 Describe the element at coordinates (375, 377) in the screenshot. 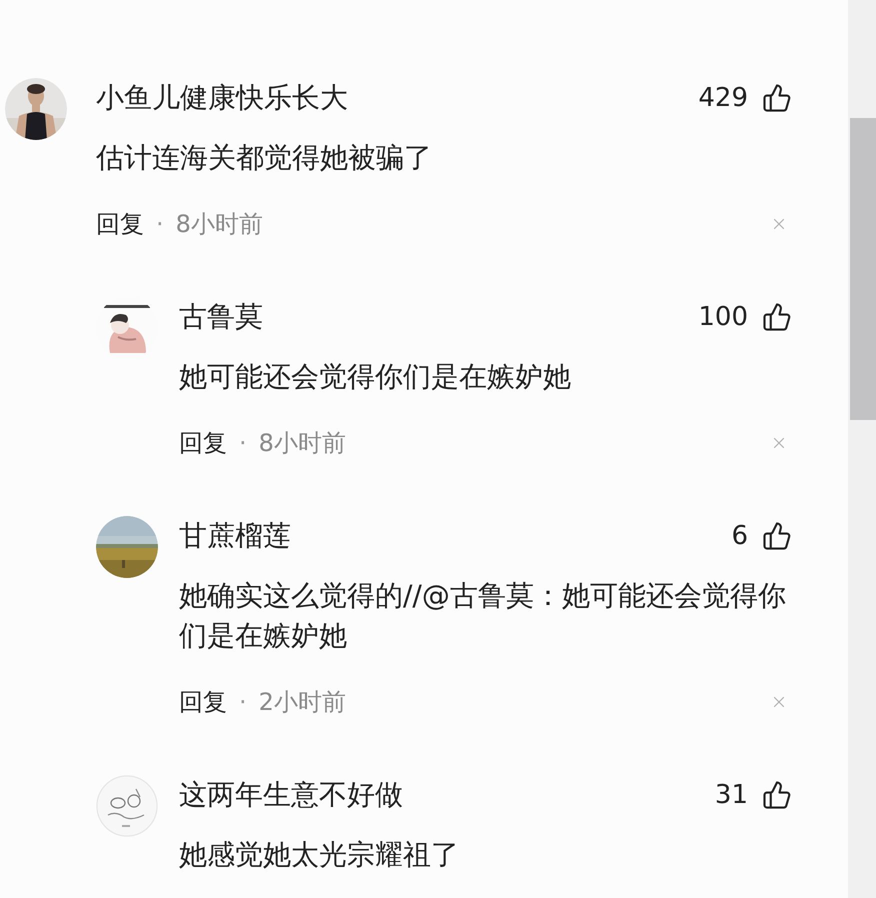

I see `comment-text: 她可能还会觉得你们是在嫉妒她` at that location.